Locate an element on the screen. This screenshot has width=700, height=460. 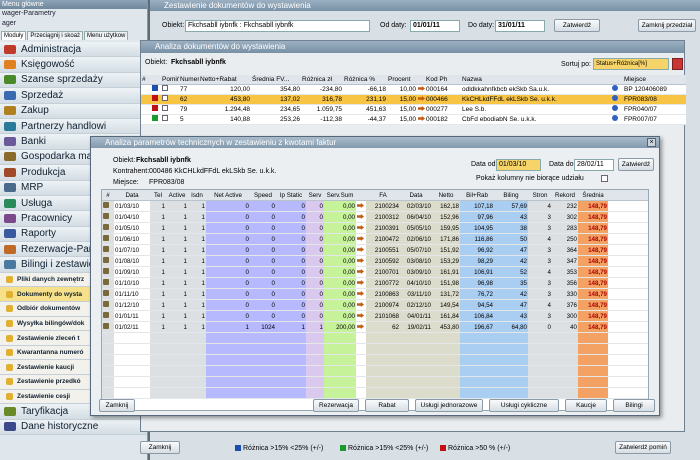
cell-kod: 000182 is located at coordinates (437, 119).